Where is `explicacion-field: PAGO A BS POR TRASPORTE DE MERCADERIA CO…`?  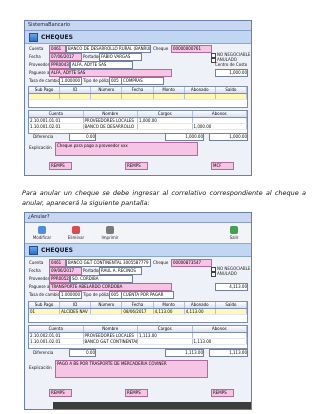
explicacion-field: PAGO A BS POR TRASPORTE DE MERCADERIA CO… is located at coordinates (131, 369).